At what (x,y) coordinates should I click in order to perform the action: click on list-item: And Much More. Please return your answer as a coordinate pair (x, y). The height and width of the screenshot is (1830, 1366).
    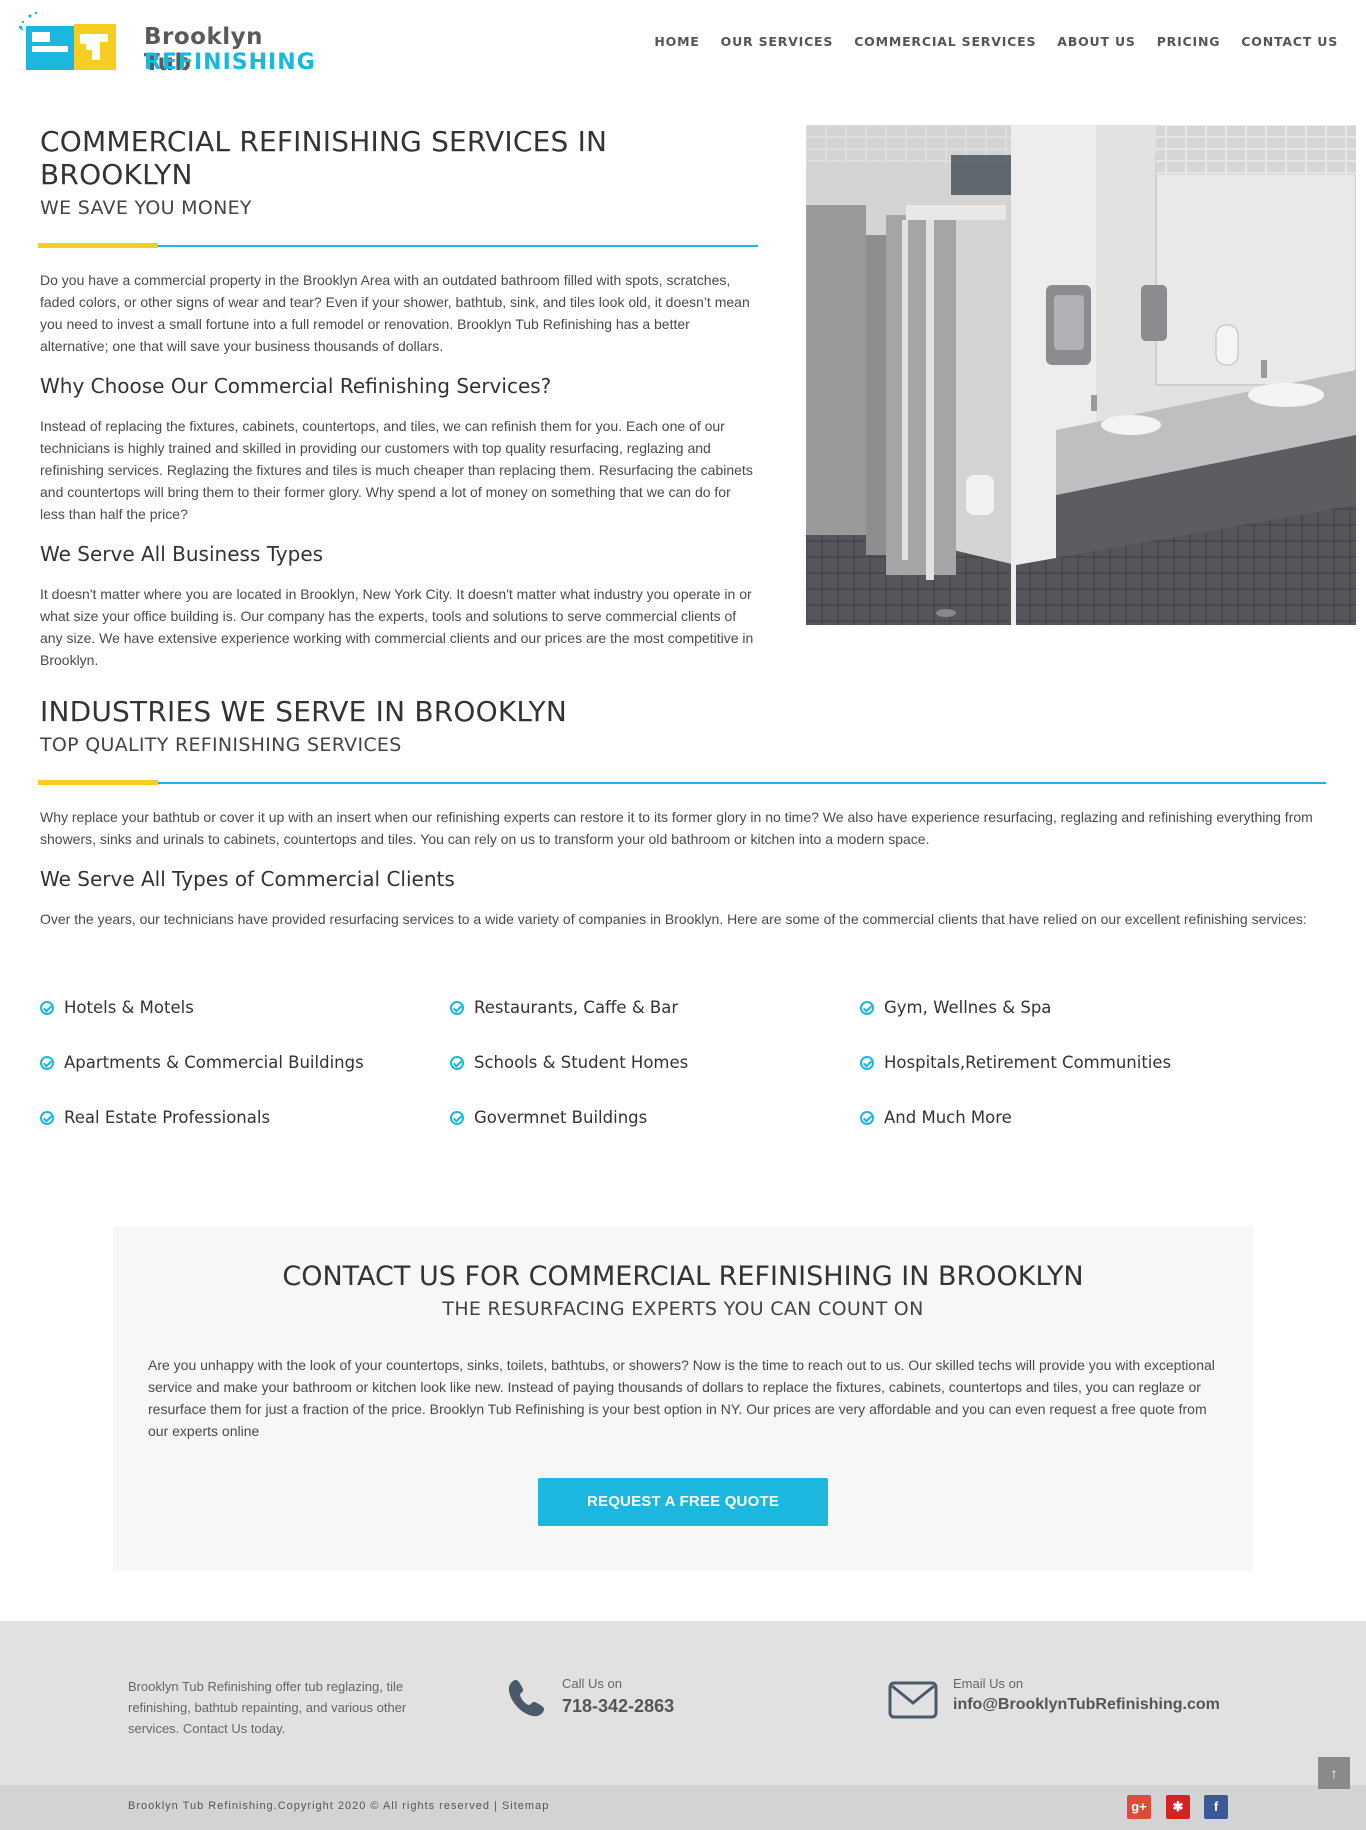
    Looking at the image, I should click on (936, 1117).